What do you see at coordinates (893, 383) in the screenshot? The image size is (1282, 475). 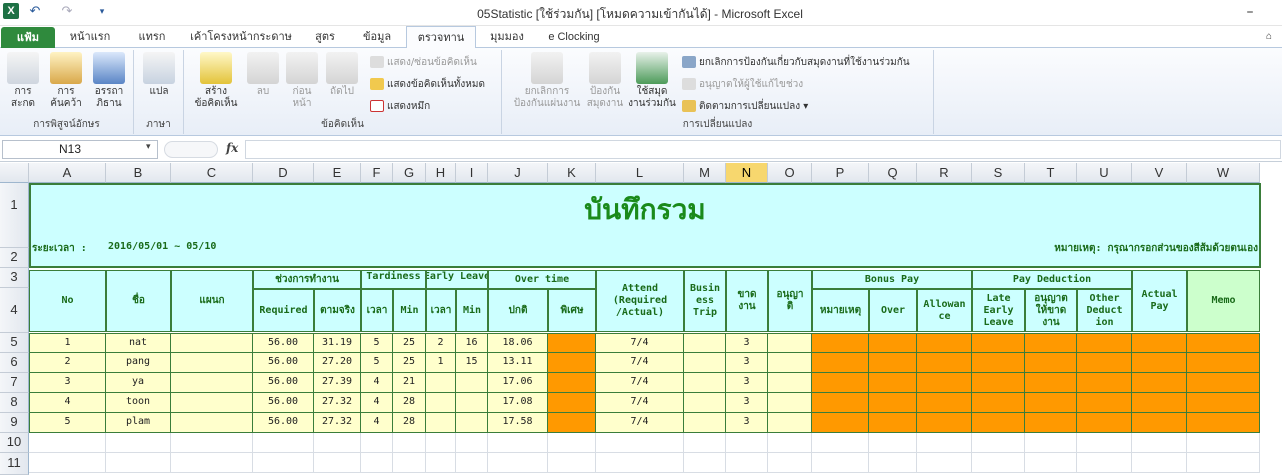 I see `data-cell-q7` at bounding box center [893, 383].